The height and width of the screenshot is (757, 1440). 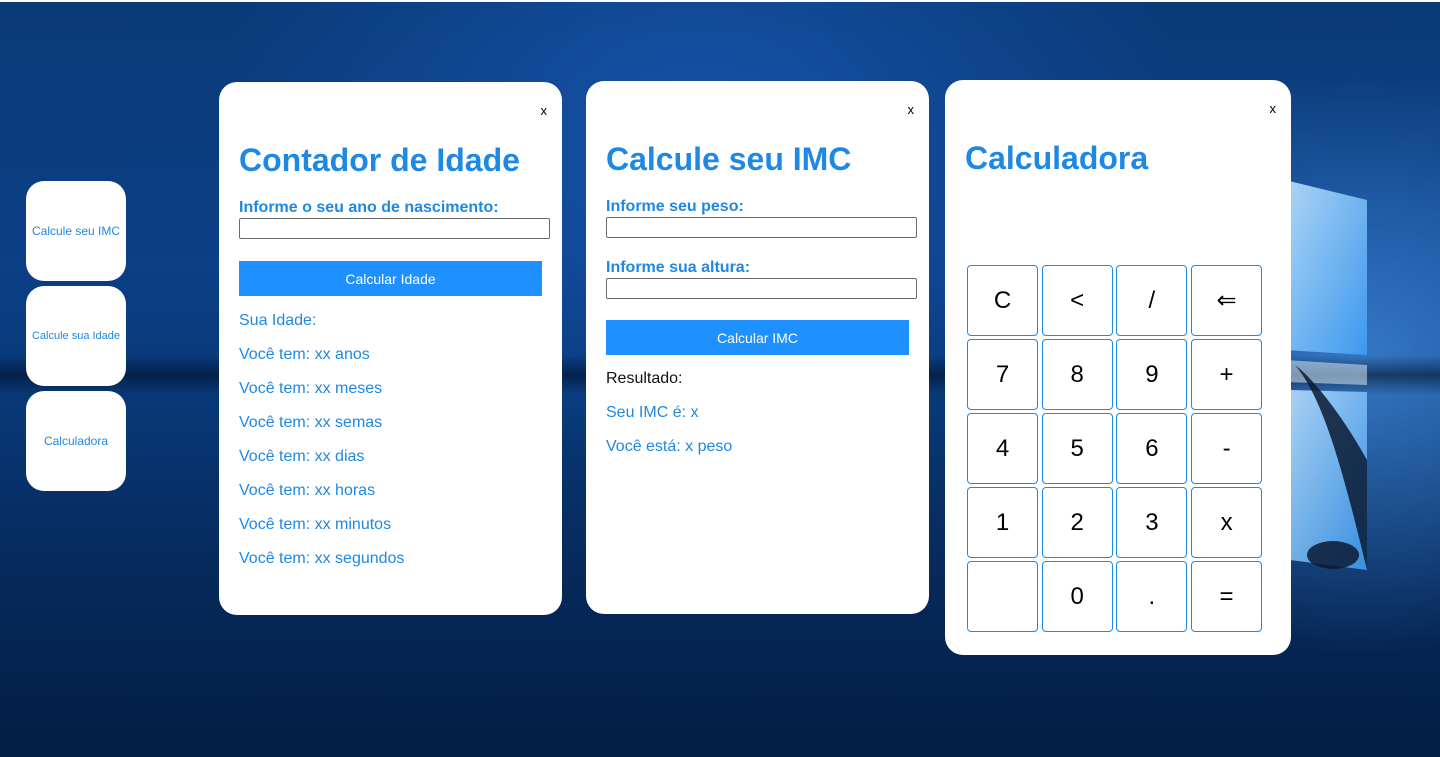 What do you see at coordinates (1227, 448) in the screenshot?
I see `calc-key-minus: -` at bounding box center [1227, 448].